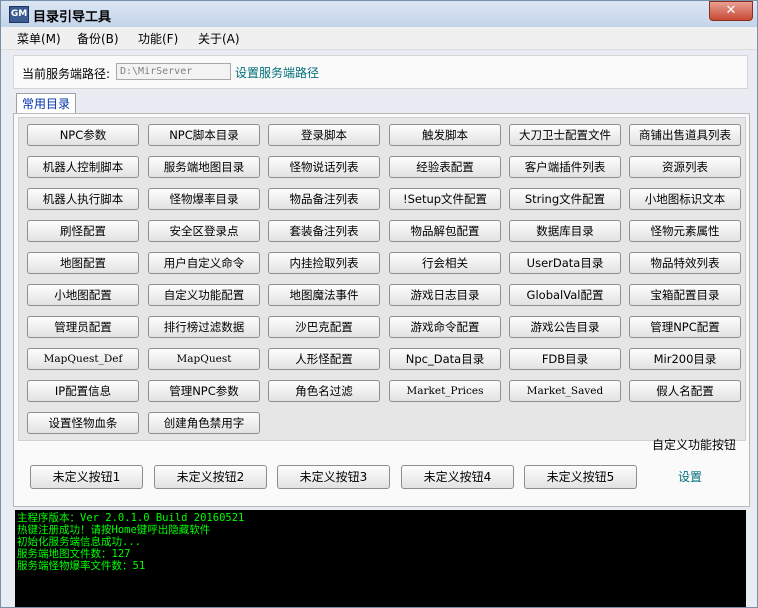 This screenshot has height=608, width=758. What do you see at coordinates (204, 231) in the screenshot?
I see `shortcut-button: 安全区登录点` at bounding box center [204, 231].